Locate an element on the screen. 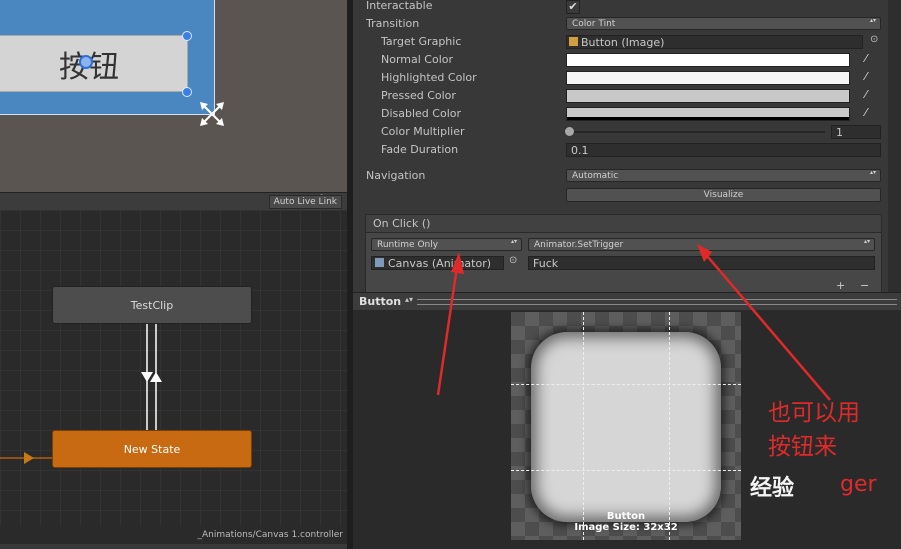  annotation-text: 也可以用 按钮来 is located at coordinates (814, 430).